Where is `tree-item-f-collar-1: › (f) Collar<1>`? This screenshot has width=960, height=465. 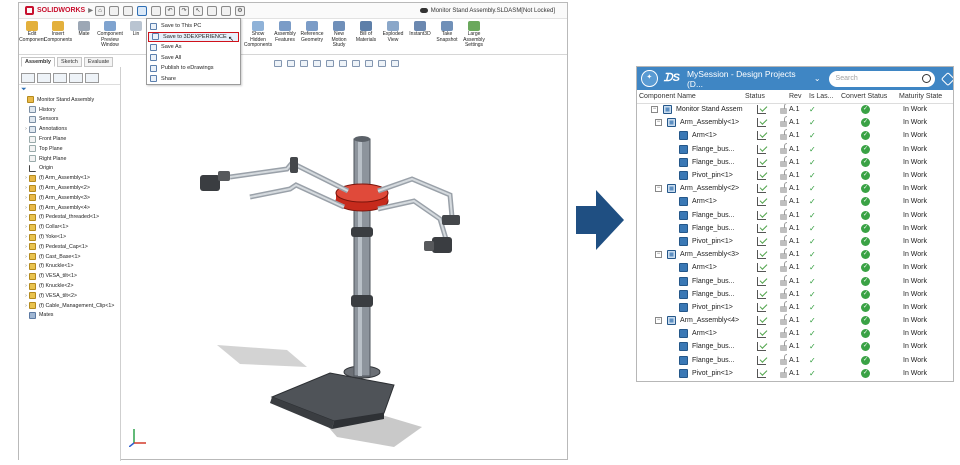 tree-item-f-collar-1: › (f) Collar<1> is located at coordinates (69, 227).